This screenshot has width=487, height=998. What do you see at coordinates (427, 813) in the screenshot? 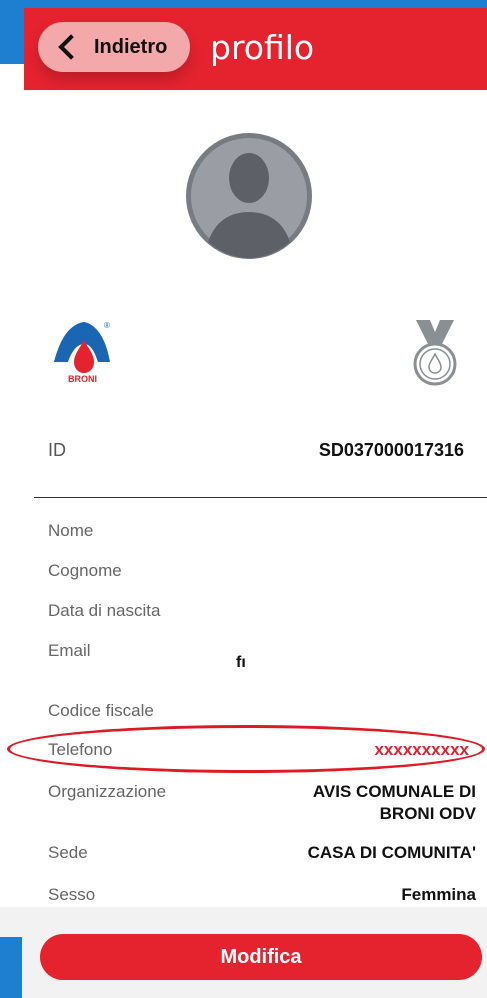
I see `organization-value-line2: BRONI ODV` at bounding box center [427, 813].